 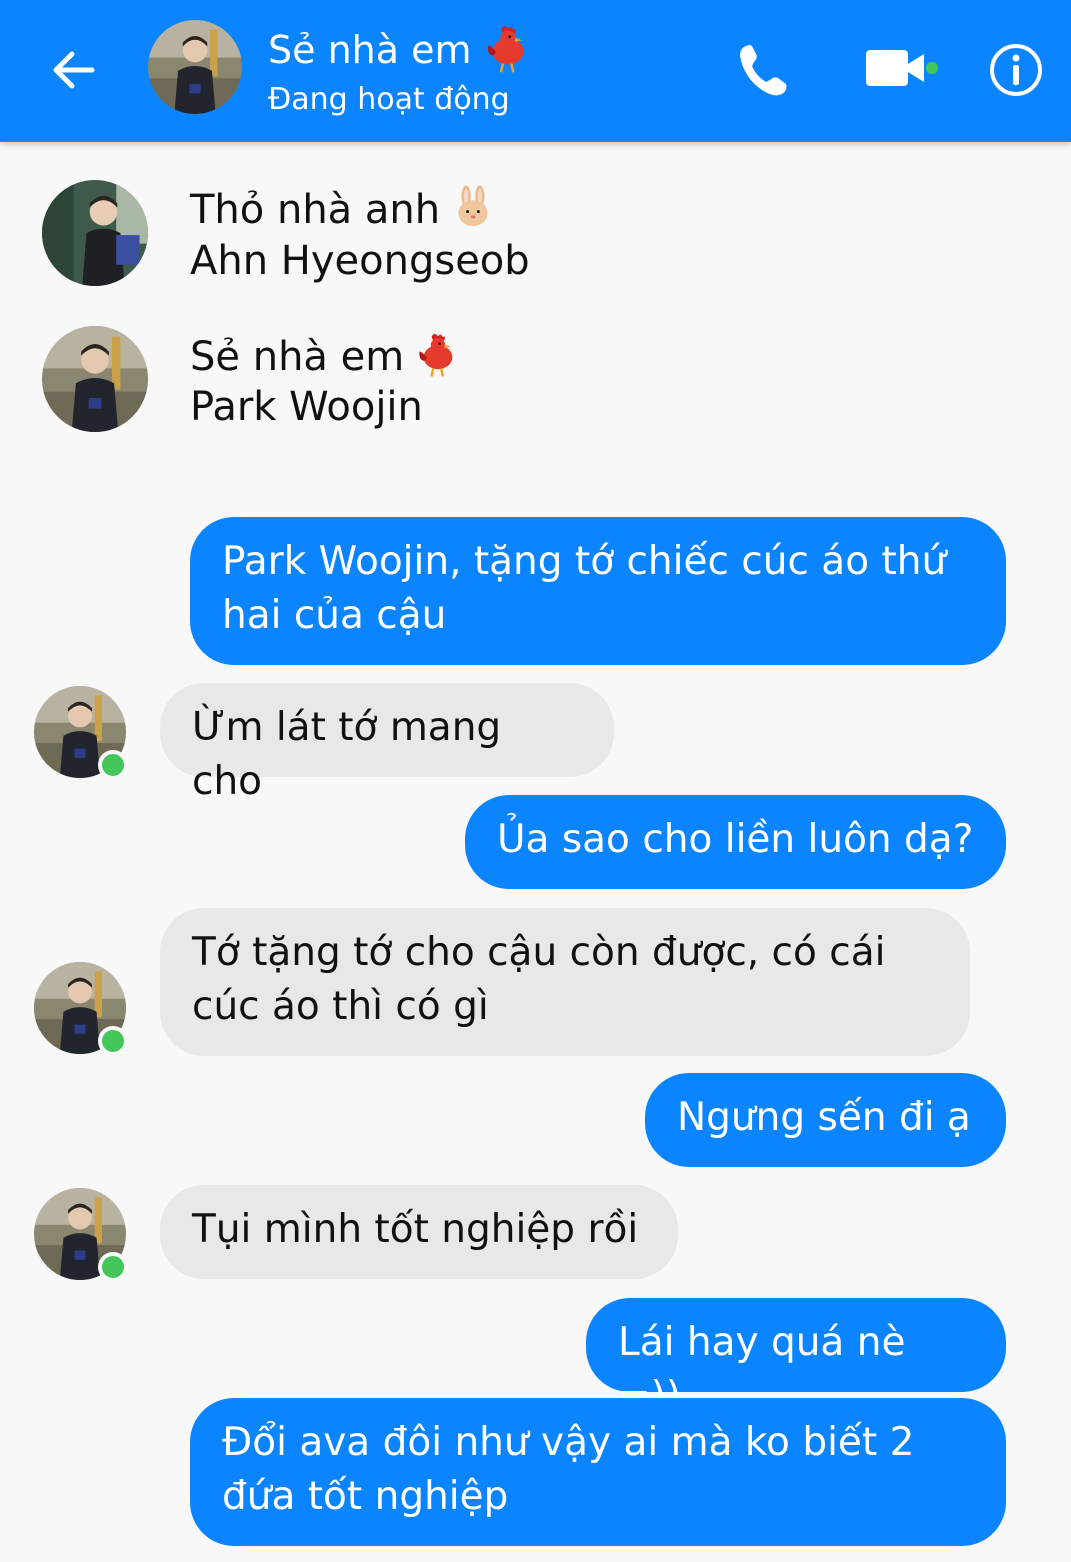 What do you see at coordinates (389, 99) in the screenshot?
I see `active-status: Đang hoạt động` at bounding box center [389, 99].